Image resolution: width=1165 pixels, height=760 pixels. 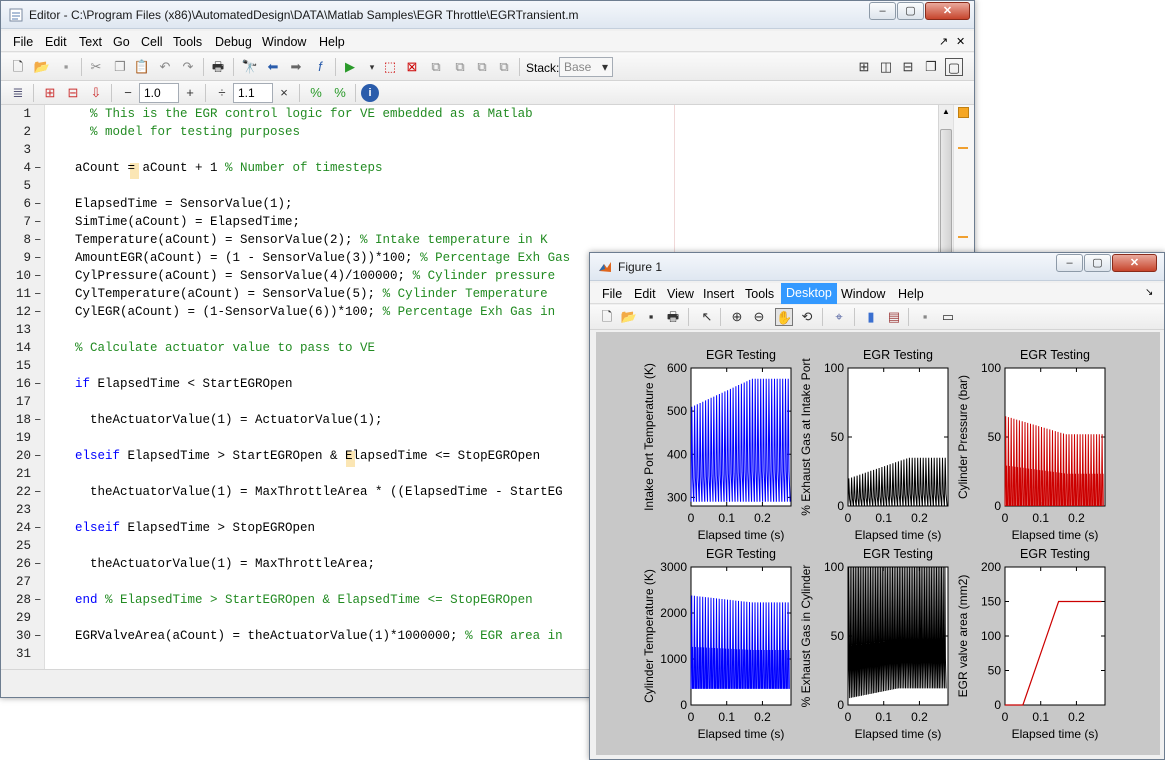 I want to click on fig-menu-view: View, so click(x=680, y=294).